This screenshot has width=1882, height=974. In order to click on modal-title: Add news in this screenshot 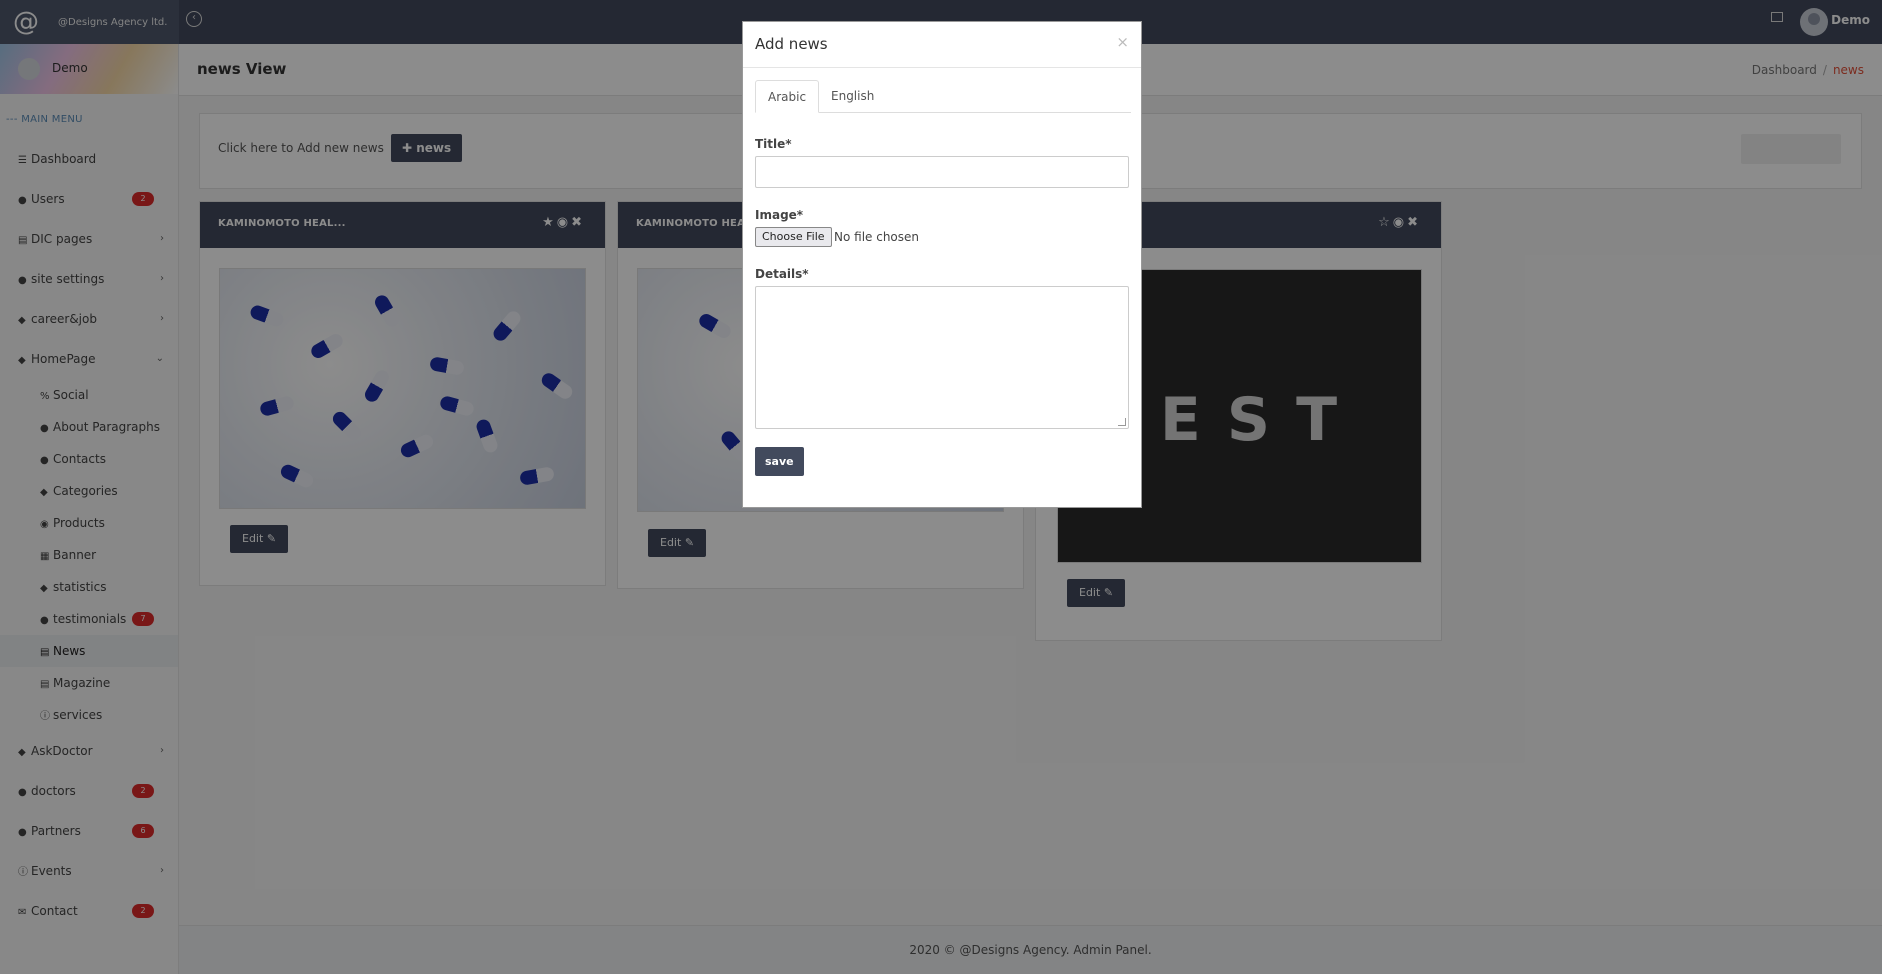, I will do `click(791, 44)`.